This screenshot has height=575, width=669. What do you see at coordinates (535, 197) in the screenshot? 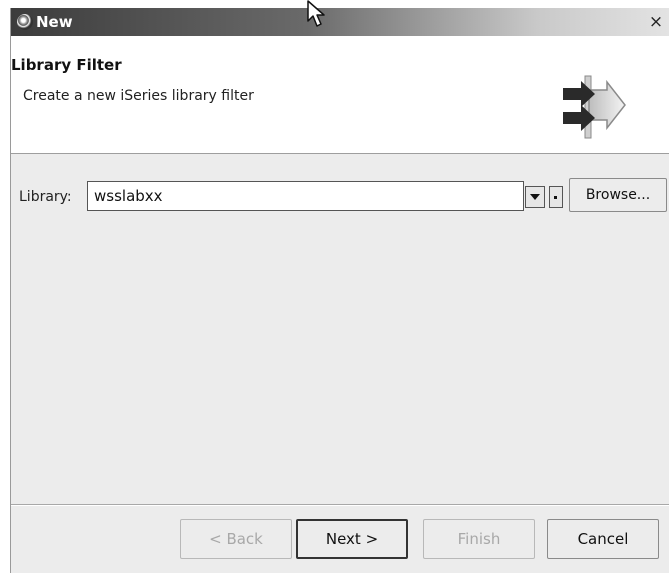
I see `library-dropdown-button` at bounding box center [535, 197].